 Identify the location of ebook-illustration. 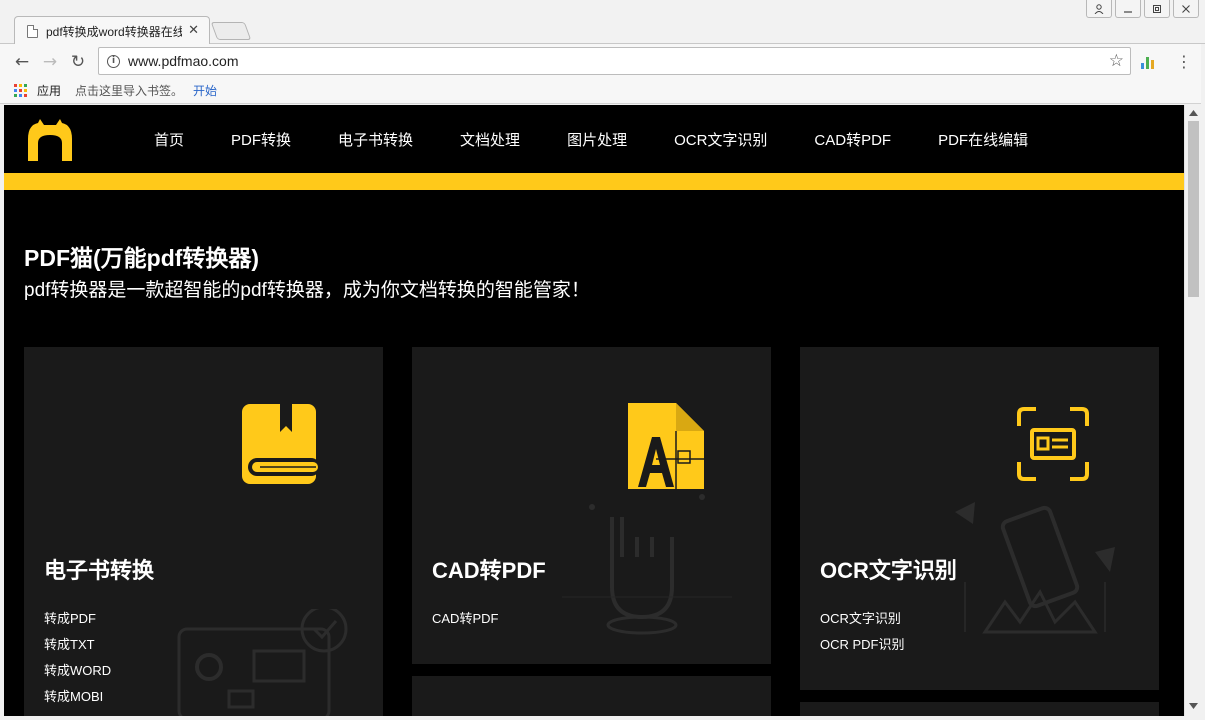
(262, 662).